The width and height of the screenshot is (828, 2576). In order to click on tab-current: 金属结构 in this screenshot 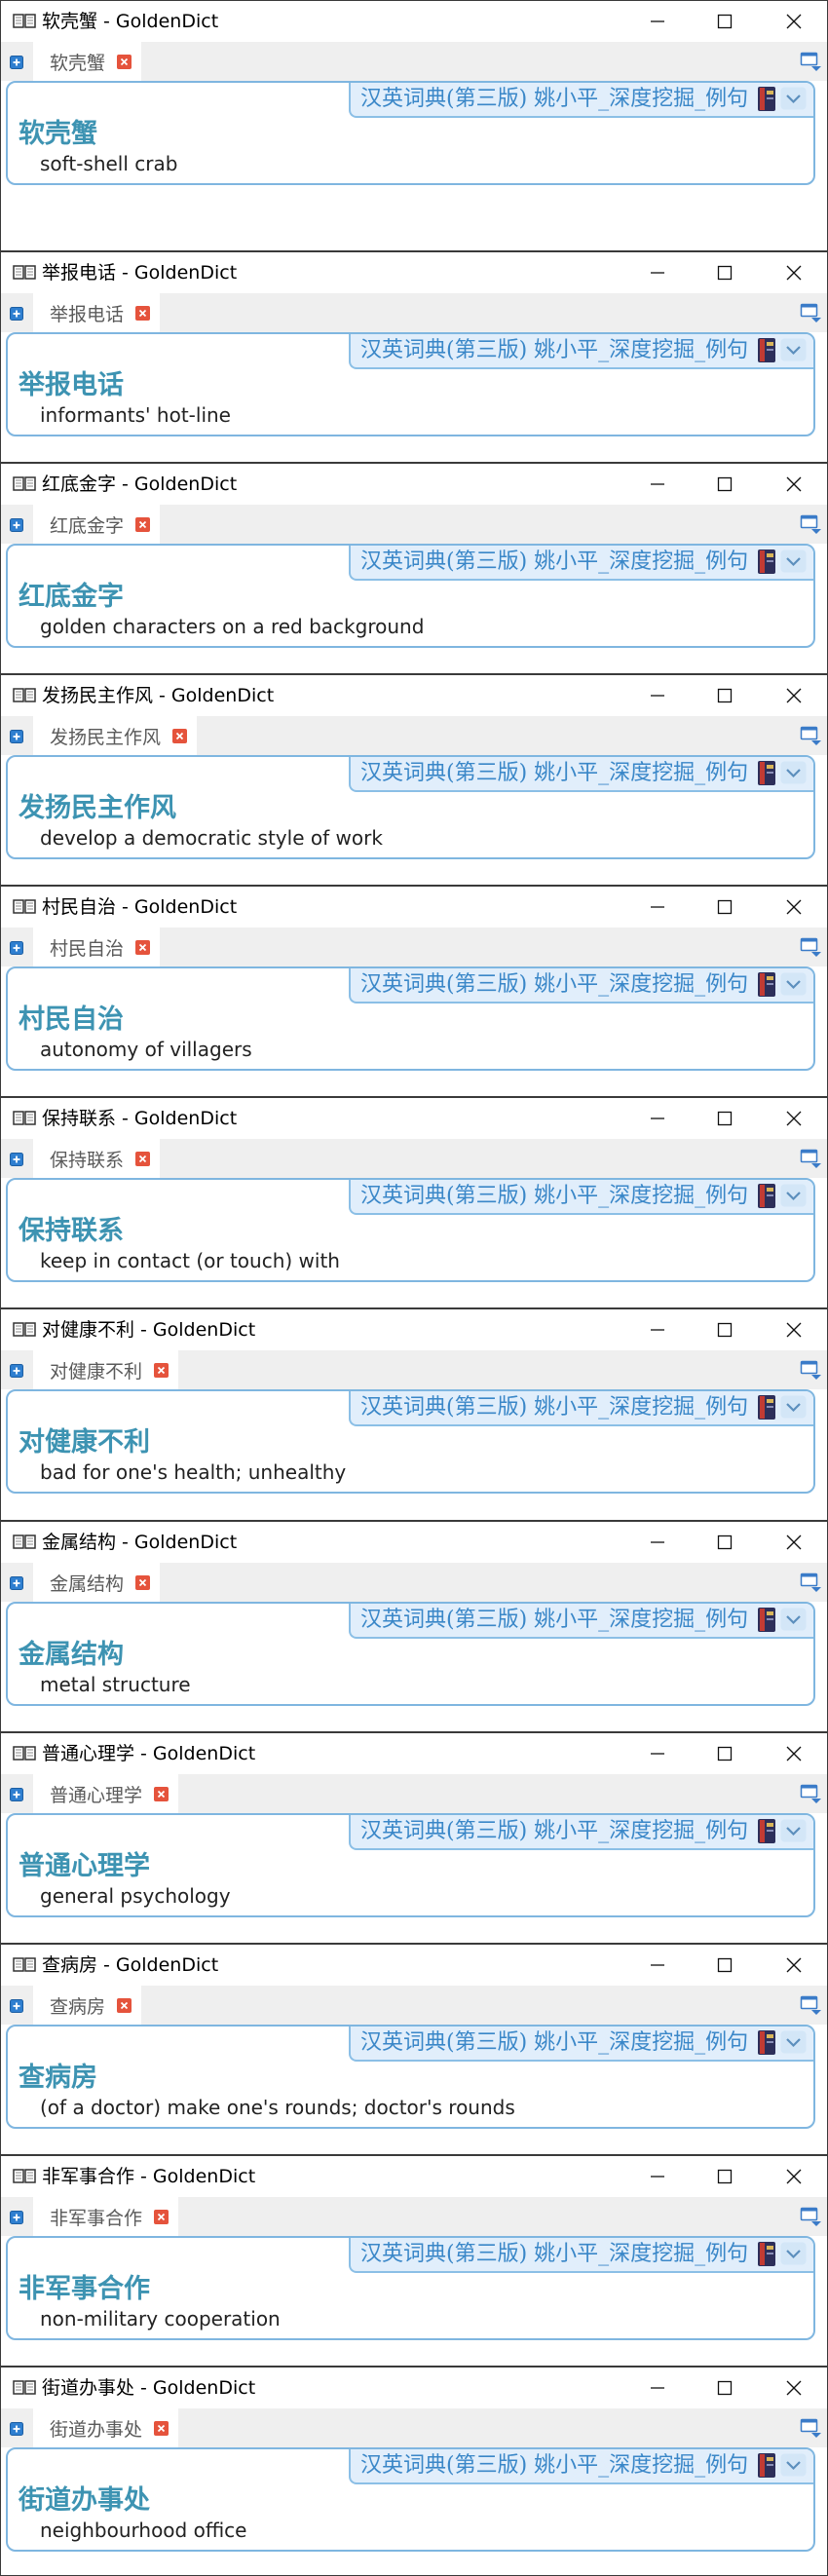, I will do `click(97, 1582)`.